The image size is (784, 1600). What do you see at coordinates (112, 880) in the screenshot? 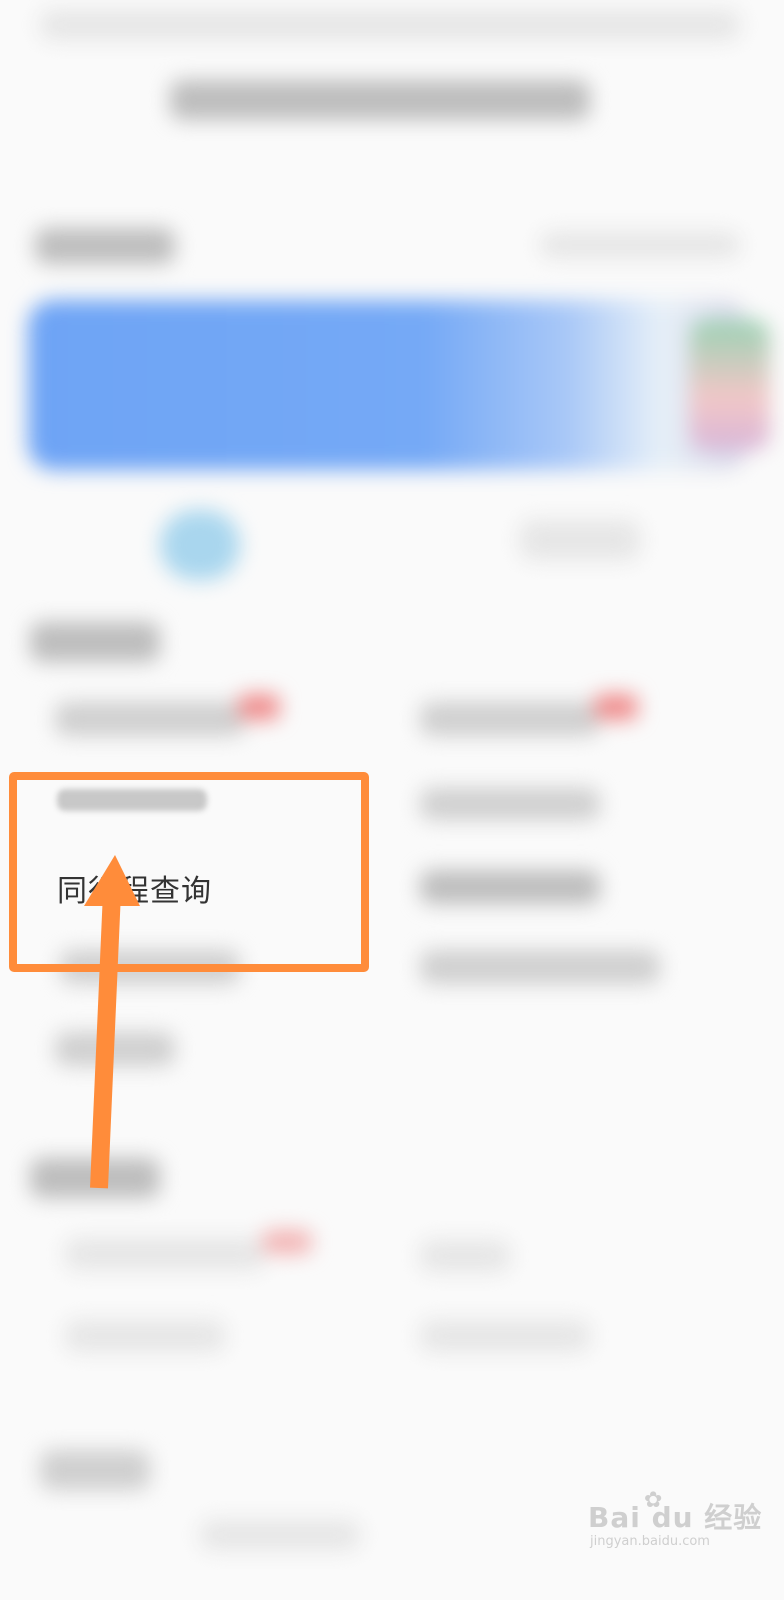
I see `arrow-head` at bounding box center [112, 880].